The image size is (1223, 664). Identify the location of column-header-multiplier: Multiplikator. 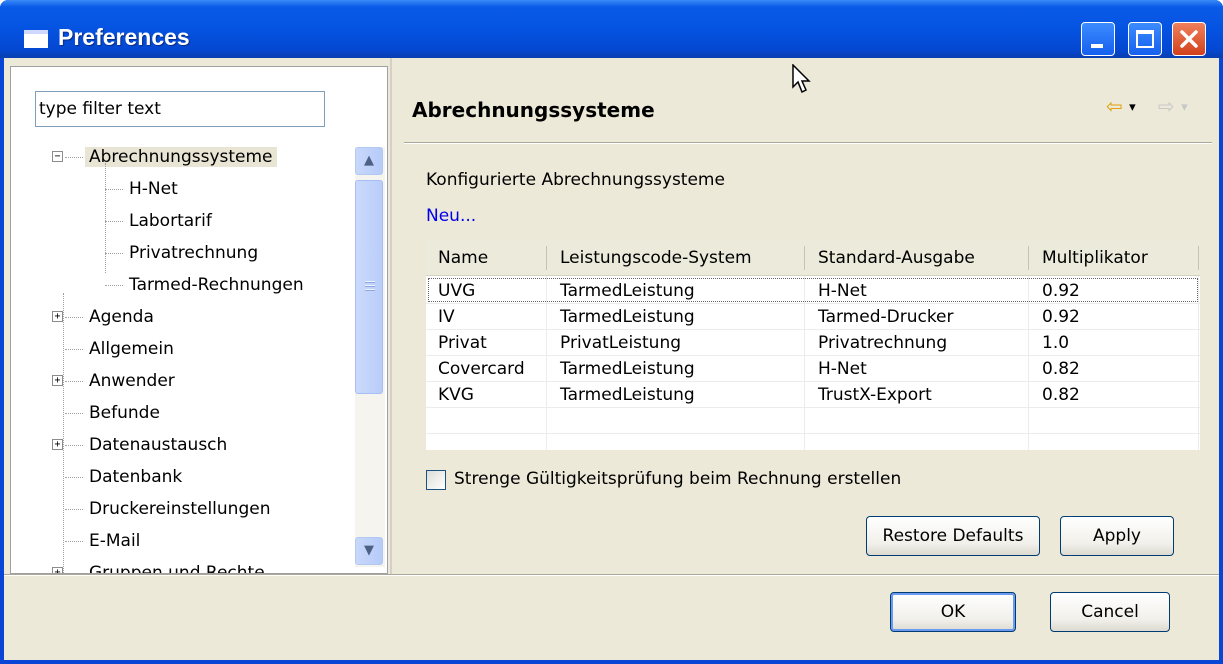
(1115, 258).